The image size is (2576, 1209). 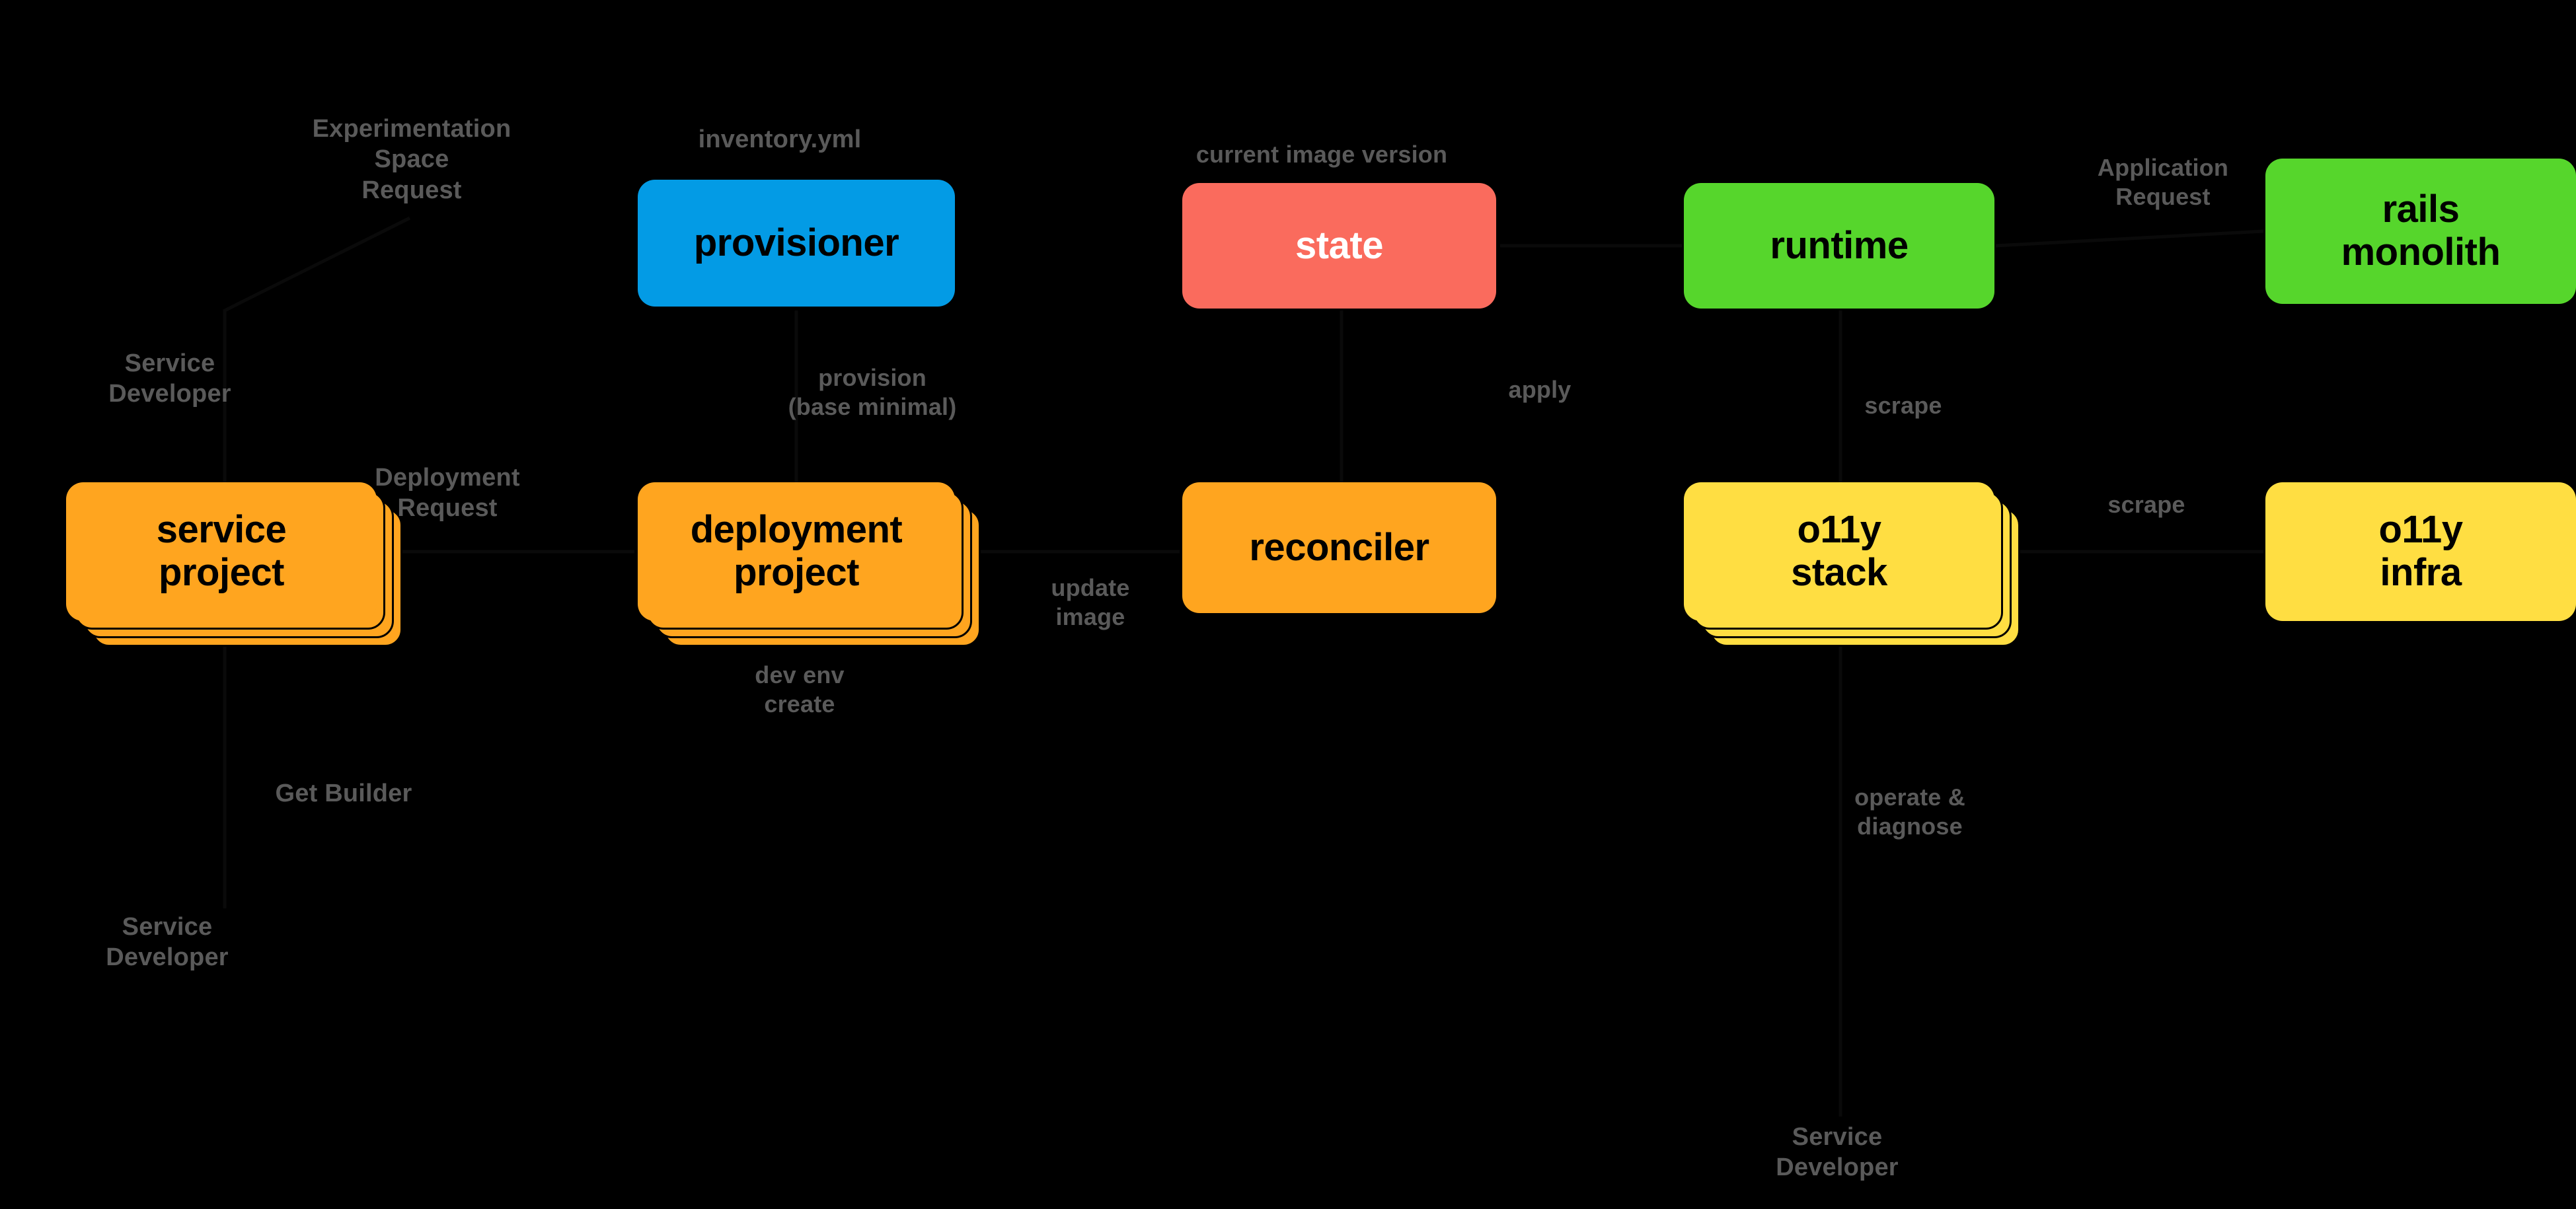 What do you see at coordinates (1321, 154) in the screenshot?
I see `label-current-image-version: current image version` at bounding box center [1321, 154].